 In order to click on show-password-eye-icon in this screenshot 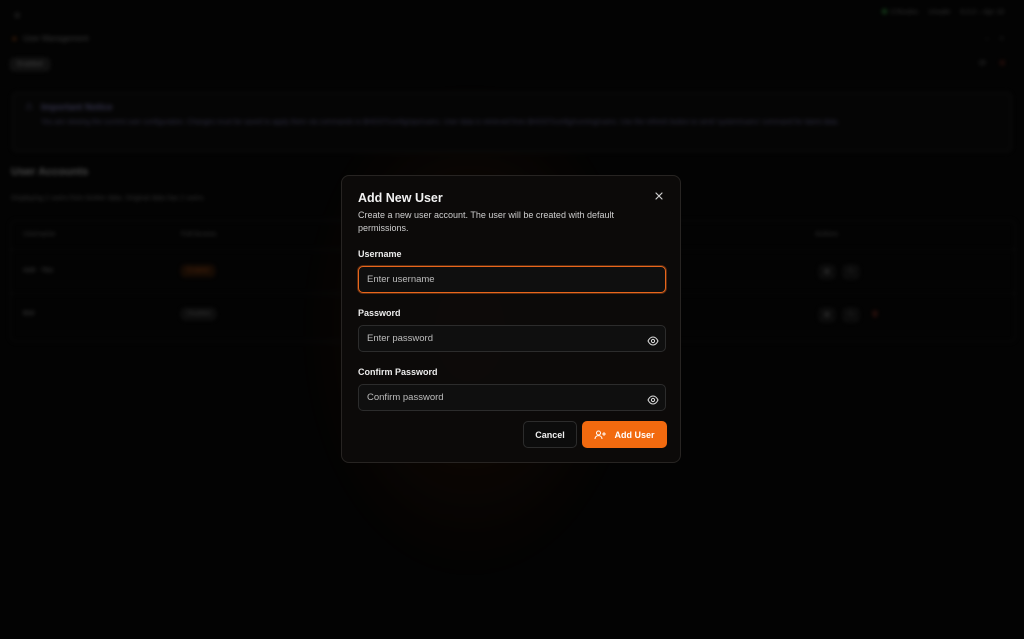, I will do `click(654, 339)`.